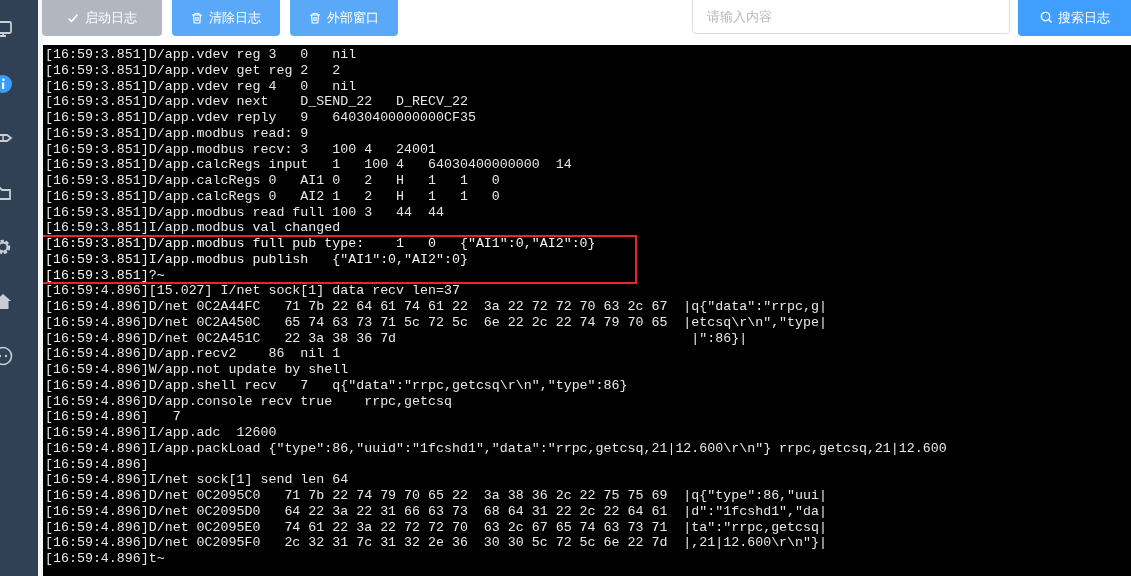 Image resolution: width=1131 pixels, height=576 pixels. I want to click on log-line: [16:59:4.896]I/net sock[1] send len 64, so click(197, 480).